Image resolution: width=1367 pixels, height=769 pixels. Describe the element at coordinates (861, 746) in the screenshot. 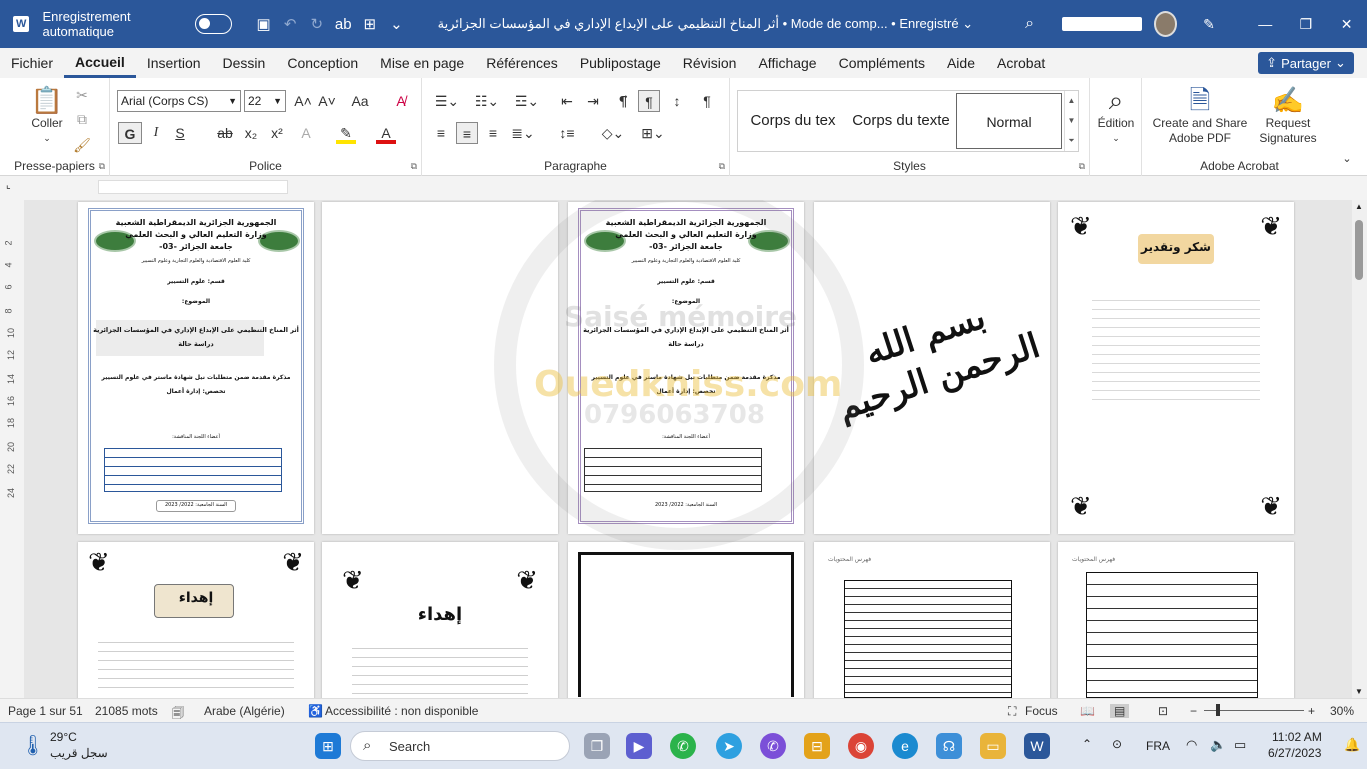

I see `chrome-icon: ◉` at that location.